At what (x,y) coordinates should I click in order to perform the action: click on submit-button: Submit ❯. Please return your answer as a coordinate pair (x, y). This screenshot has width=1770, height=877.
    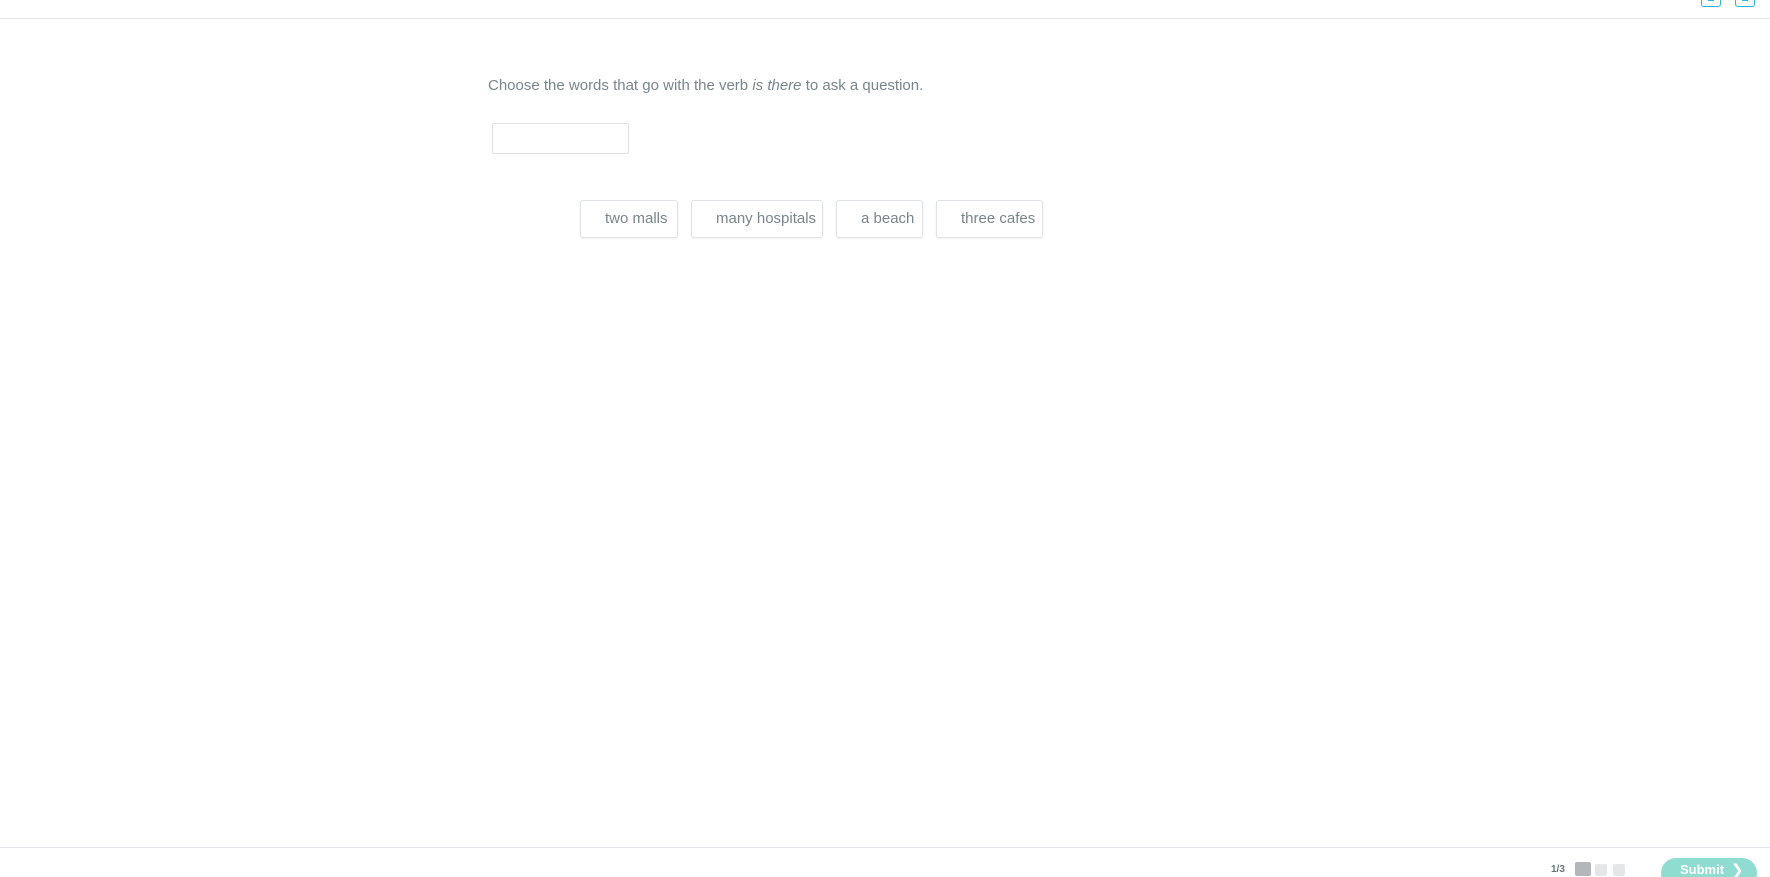
    Looking at the image, I should click on (1709, 867).